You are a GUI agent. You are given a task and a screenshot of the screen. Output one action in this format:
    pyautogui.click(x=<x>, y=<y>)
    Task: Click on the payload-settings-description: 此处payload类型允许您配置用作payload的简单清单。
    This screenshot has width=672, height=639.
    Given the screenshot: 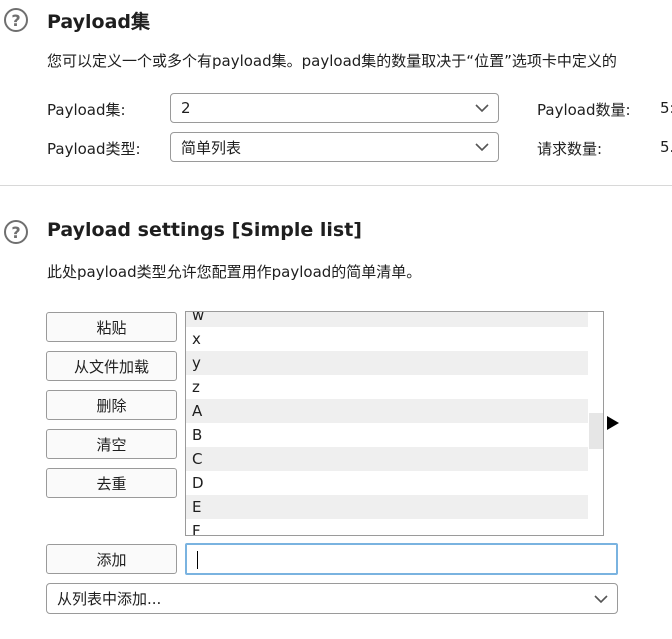 What is the action you would take?
    pyautogui.click(x=234, y=272)
    